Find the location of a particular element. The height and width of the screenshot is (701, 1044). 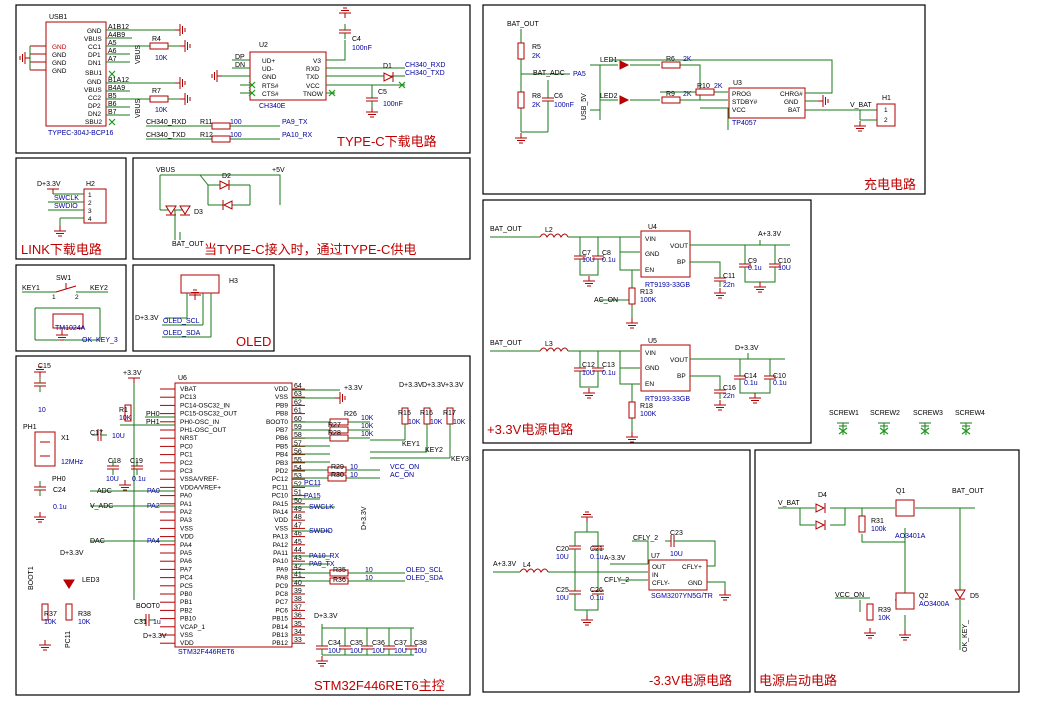

mcu-right-pin-label: PC9 is located at coordinates (281, 586).